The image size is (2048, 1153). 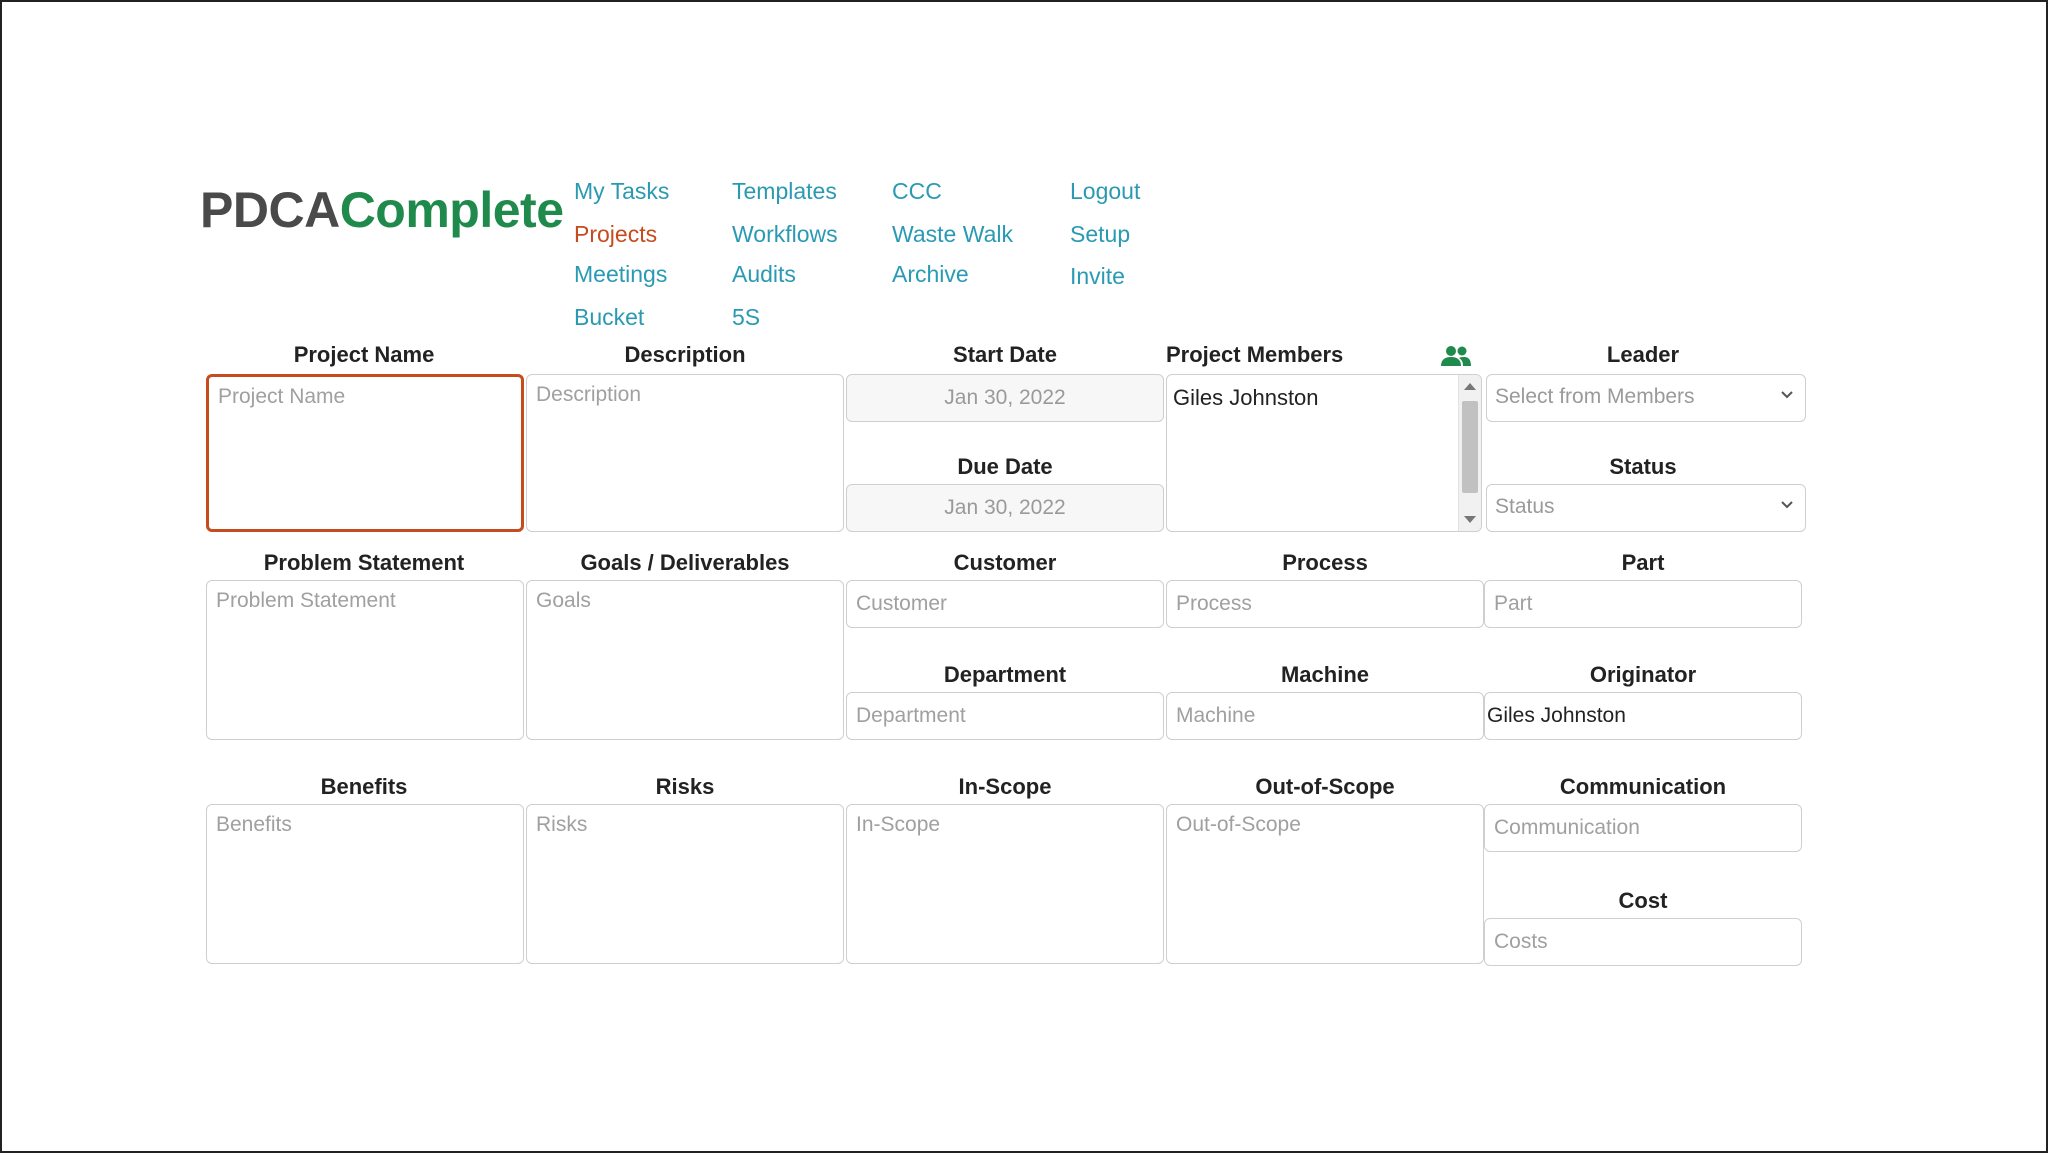 I want to click on risks-input, so click(x=685, y=884).